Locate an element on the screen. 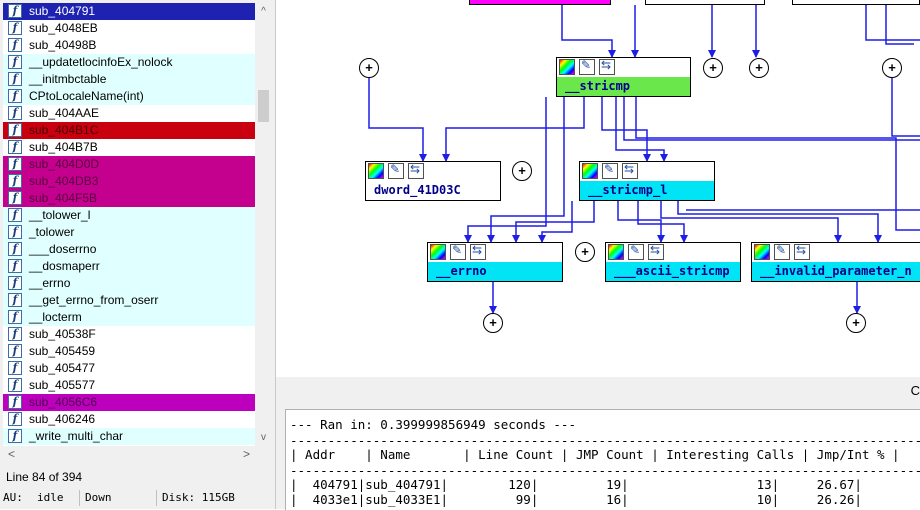 This screenshot has width=920, height=510. function-list-item: f sub_405459 is located at coordinates (129, 351).